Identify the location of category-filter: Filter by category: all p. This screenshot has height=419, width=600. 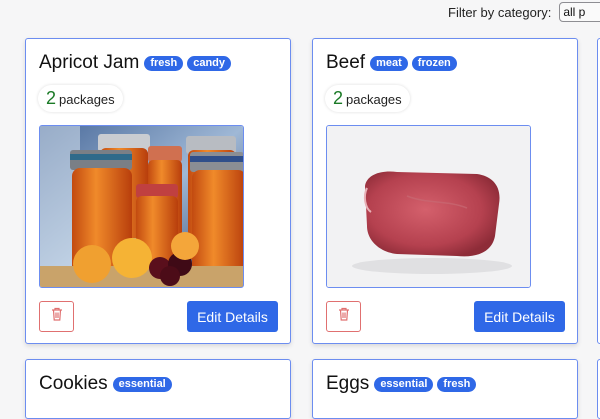
(524, 12).